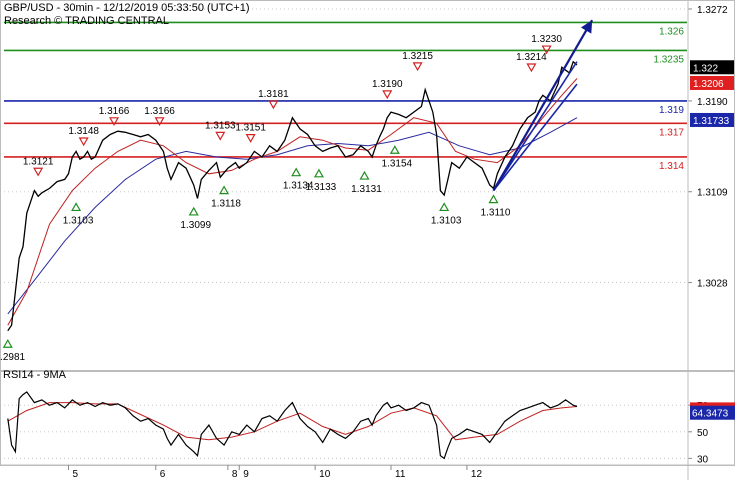 This screenshot has width=735, height=480. Describe the element at coordinates (712, 102) in the screenshot. I see `price-tick-label: 1.3190` at that location.